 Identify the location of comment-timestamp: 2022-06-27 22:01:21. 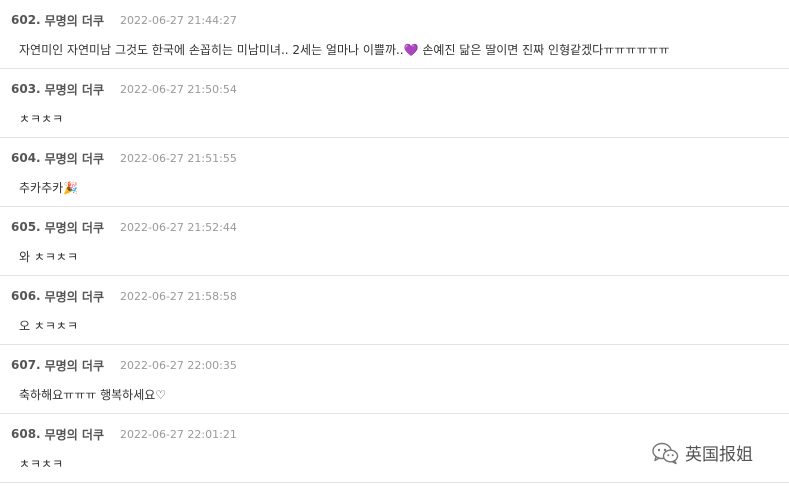
(178, 434).